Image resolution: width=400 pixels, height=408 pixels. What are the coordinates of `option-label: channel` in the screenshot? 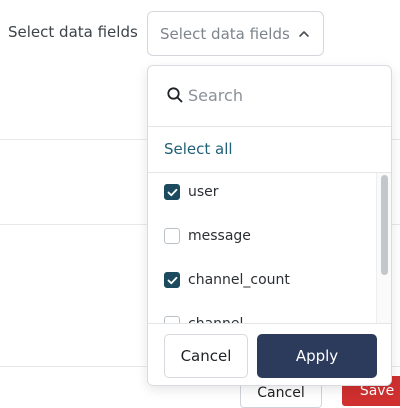 It's located at (215, 319).